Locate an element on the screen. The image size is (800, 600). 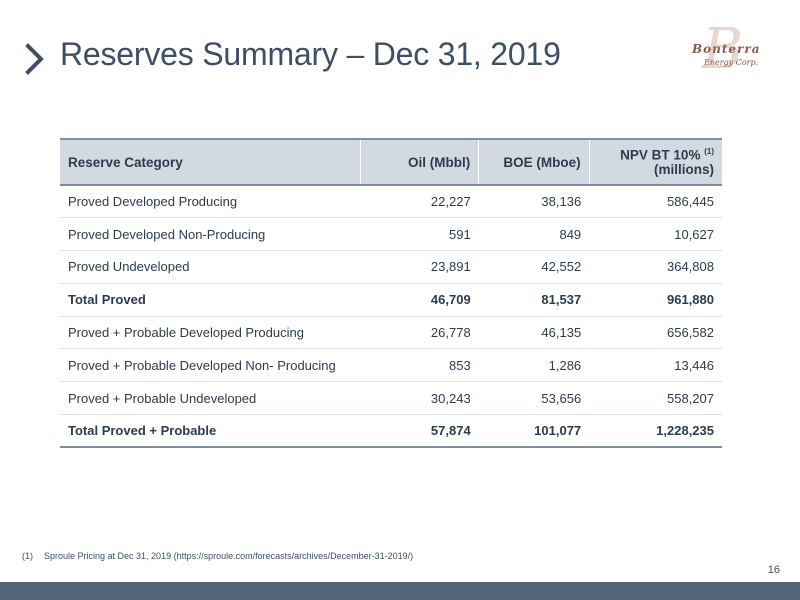
cell-boe: 101,077 is located at coordinates (534, 431).